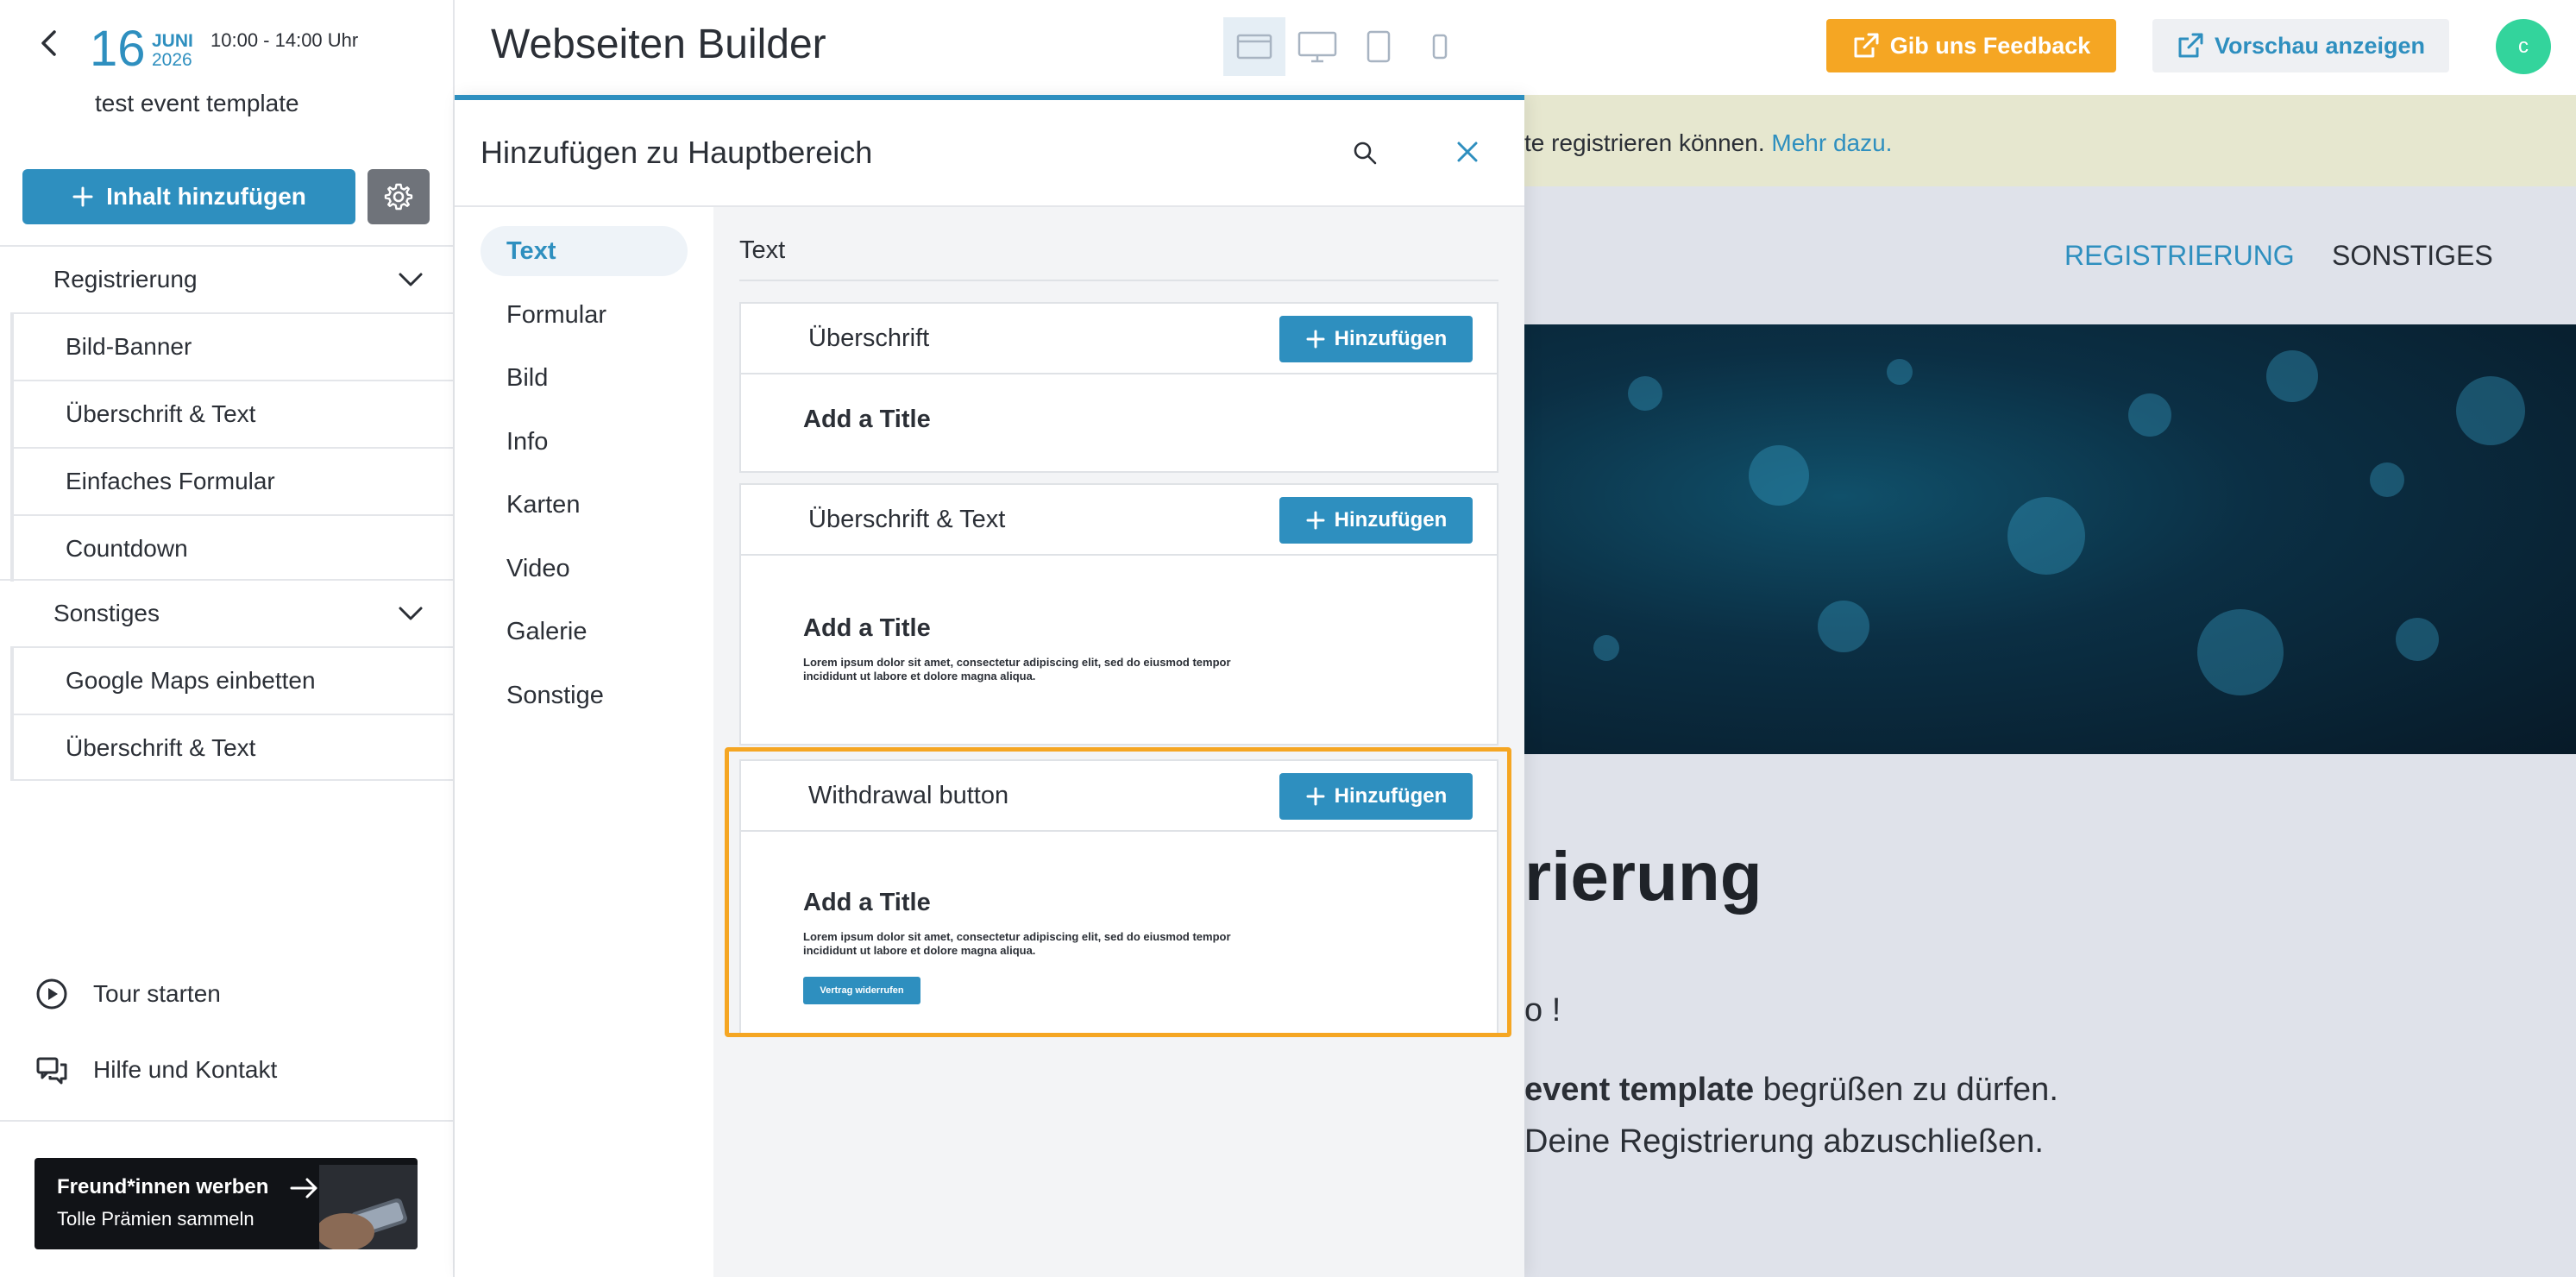 This screenshot has height=1277, width=2576. I want to click on nav-item-label: Einfaches Formular, so click(170, 481).